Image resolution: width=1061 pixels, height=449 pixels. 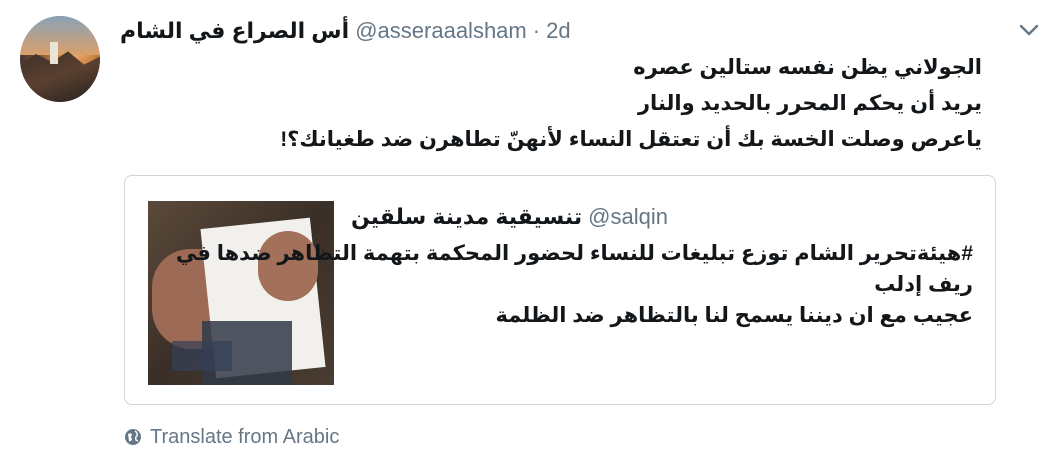 I want to click on avatar, so click(x=60, y=59).